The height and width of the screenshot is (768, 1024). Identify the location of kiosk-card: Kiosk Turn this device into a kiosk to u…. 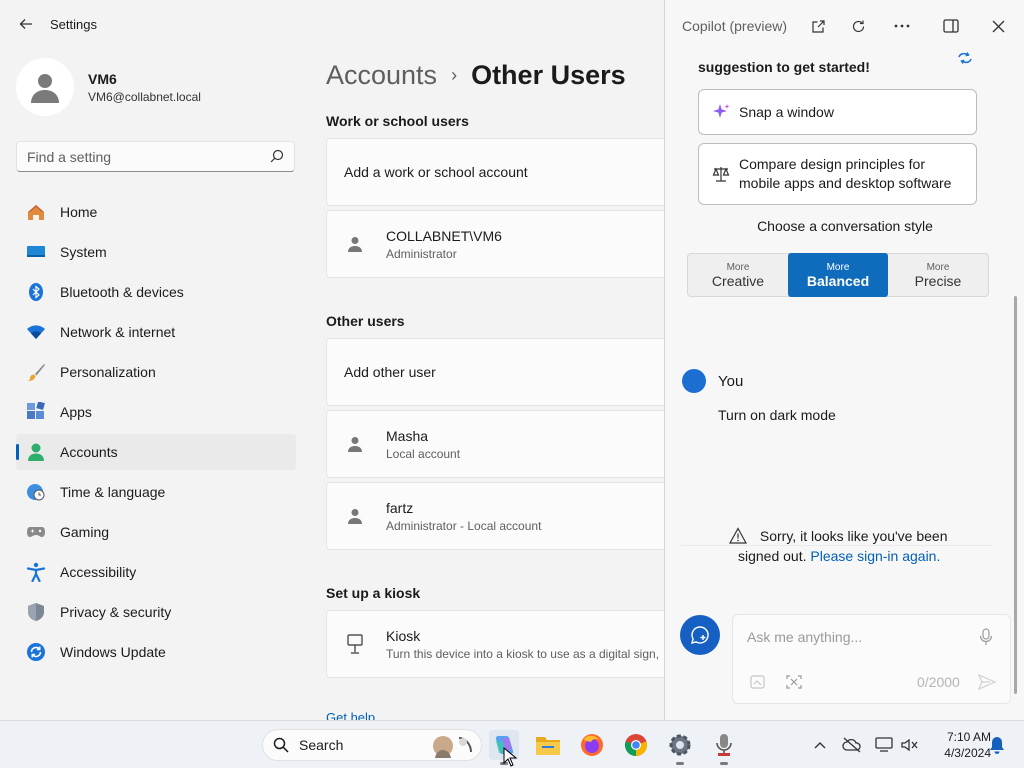
(495, 644).